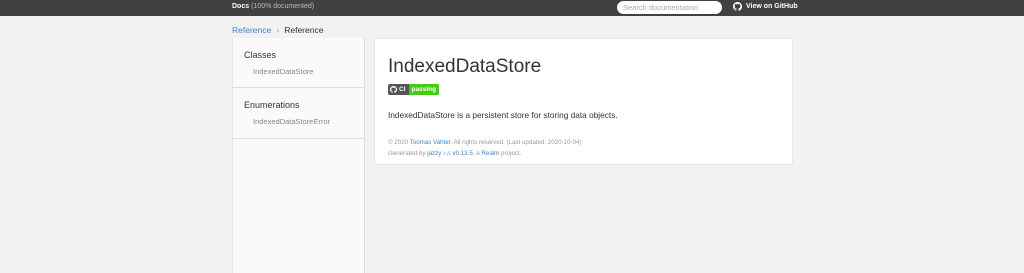  What do you see at coordinates (398, 89) in the screenshot?
I see `badge-label-segment: CI` at bounding box center [398, 89].